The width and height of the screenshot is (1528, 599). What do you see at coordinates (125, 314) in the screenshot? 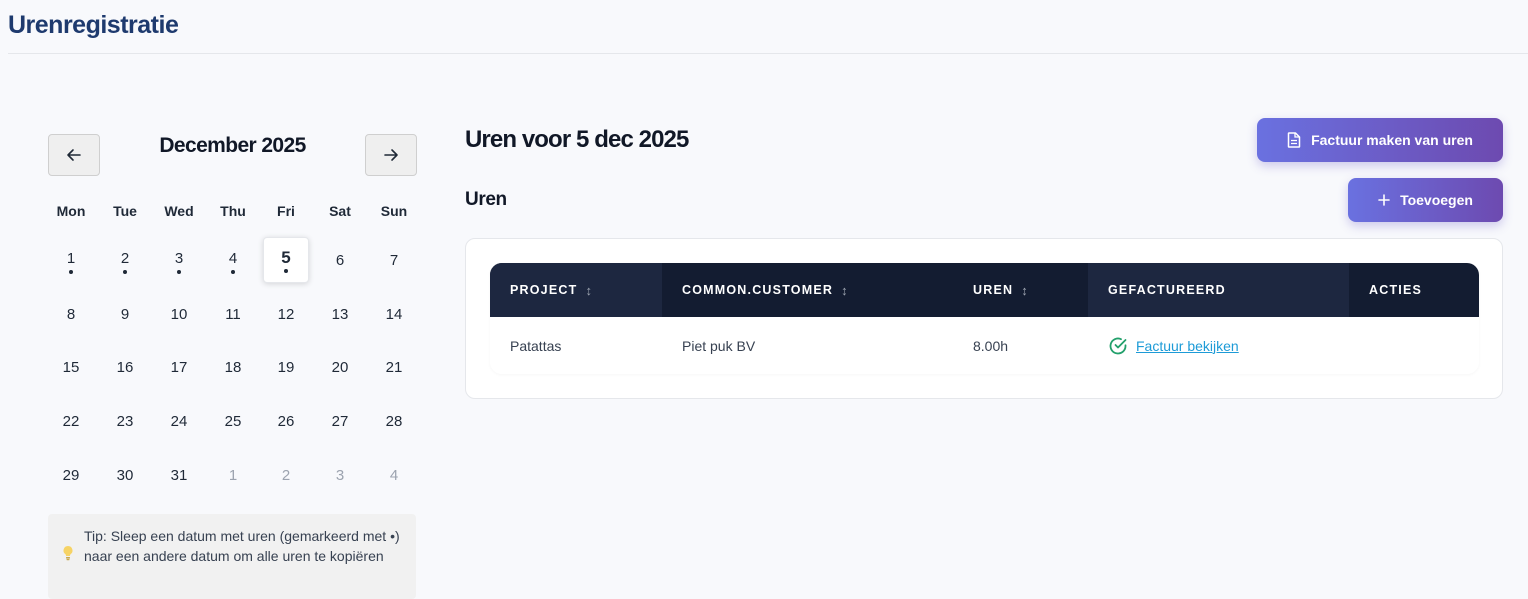
I see `calendar-day: 9` at bounding box center [125, 314].